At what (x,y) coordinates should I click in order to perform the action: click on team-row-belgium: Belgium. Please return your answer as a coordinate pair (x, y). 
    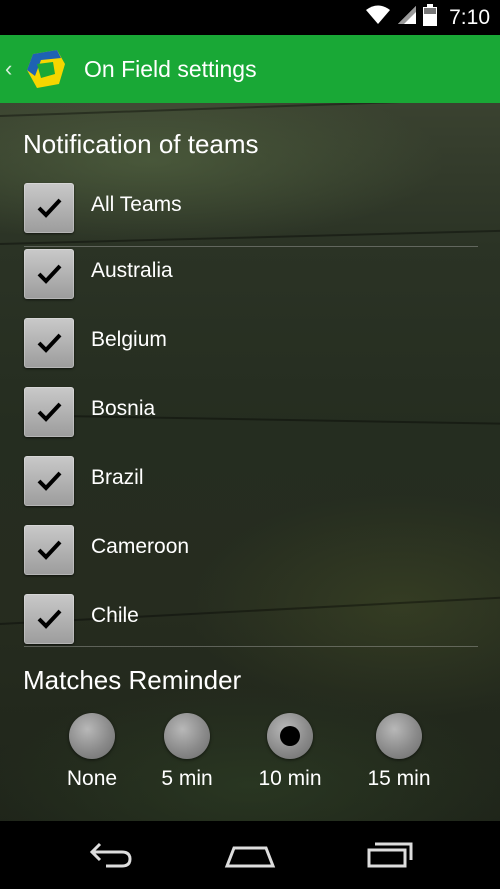
    Looking at the image, I should click on (250, 346).